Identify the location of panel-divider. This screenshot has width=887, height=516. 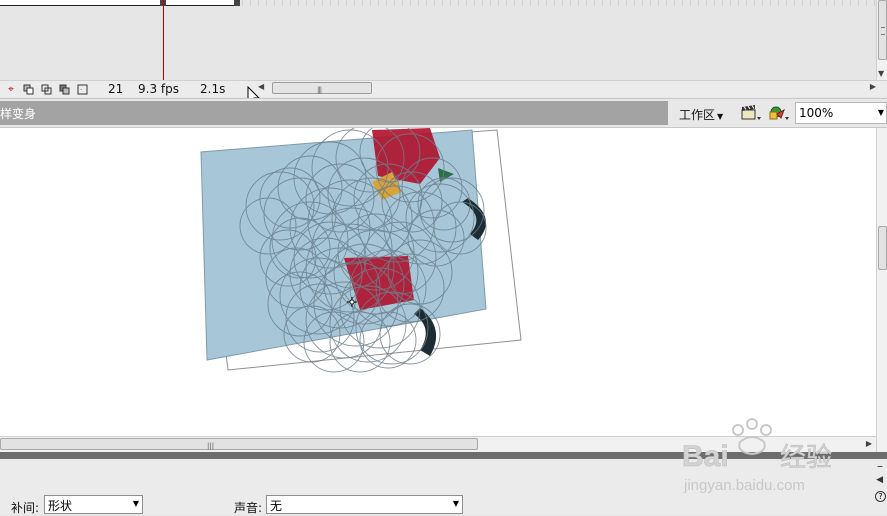
(443, 455).